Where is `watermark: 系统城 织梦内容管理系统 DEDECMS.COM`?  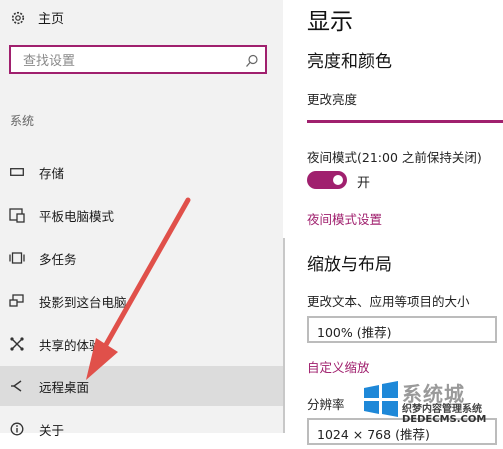
watermark: 系统城 织梦内容管理系统 DEDECMS.COM is located at coordinates (432, 404).